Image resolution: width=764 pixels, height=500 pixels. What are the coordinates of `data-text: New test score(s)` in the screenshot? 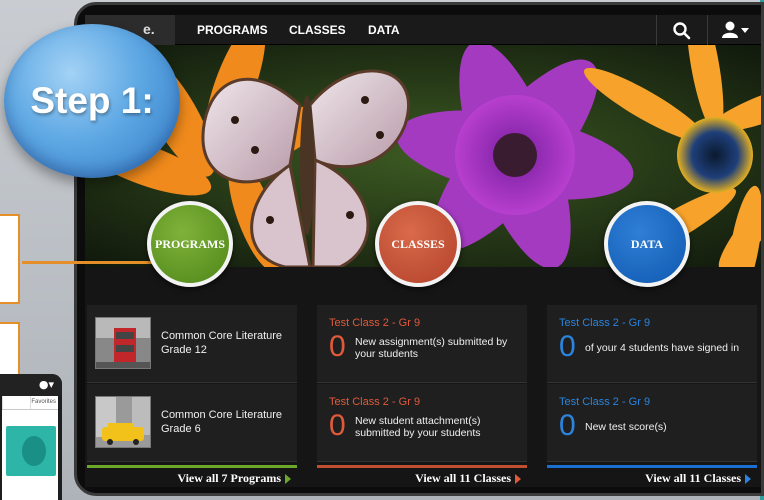 It's located at (626, 427).